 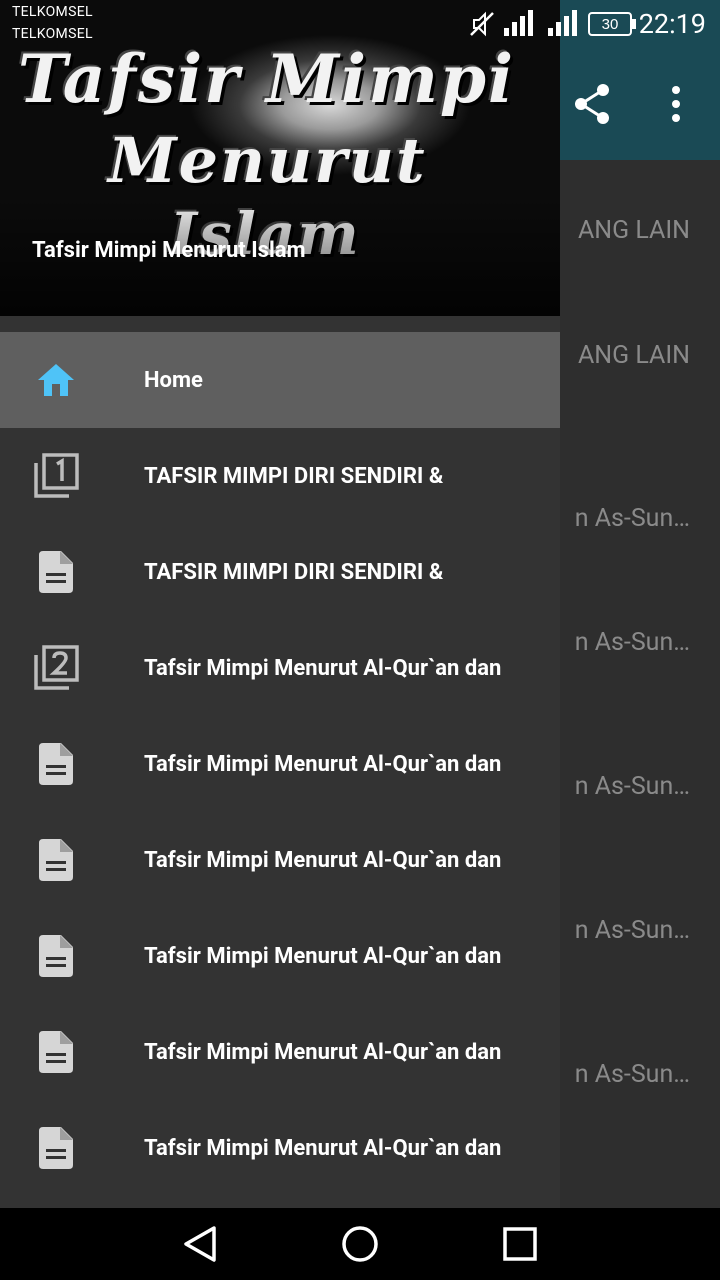 I want to click on recents-icon, so click(x=520, y=1244).